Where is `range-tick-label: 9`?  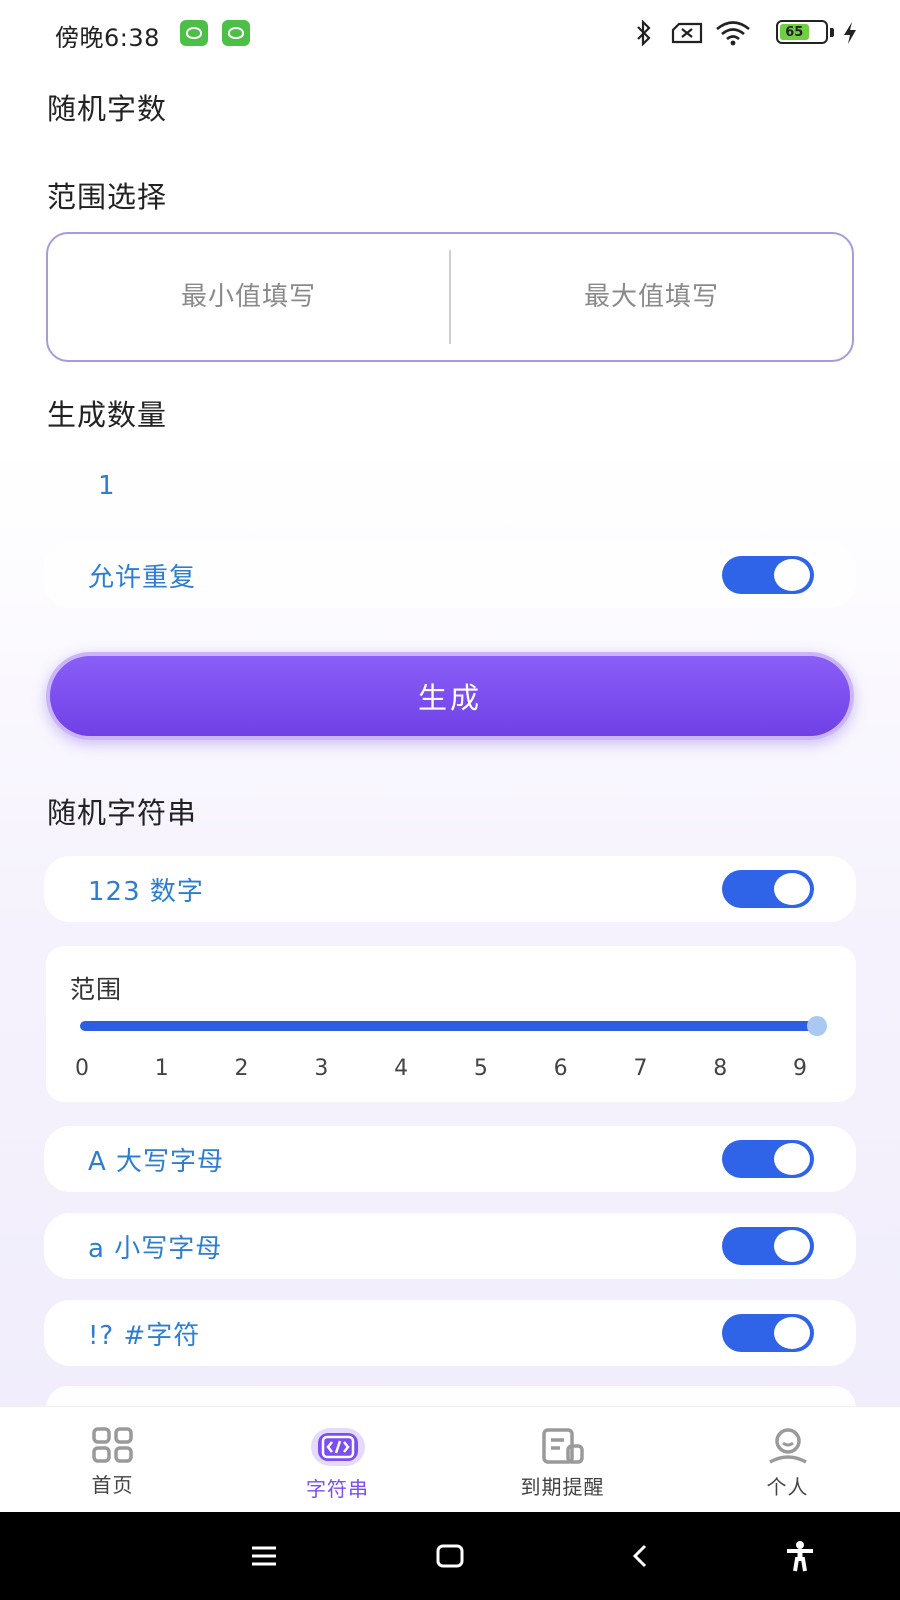
range-tick-label: 9 is located at coordinates (800, 1068).